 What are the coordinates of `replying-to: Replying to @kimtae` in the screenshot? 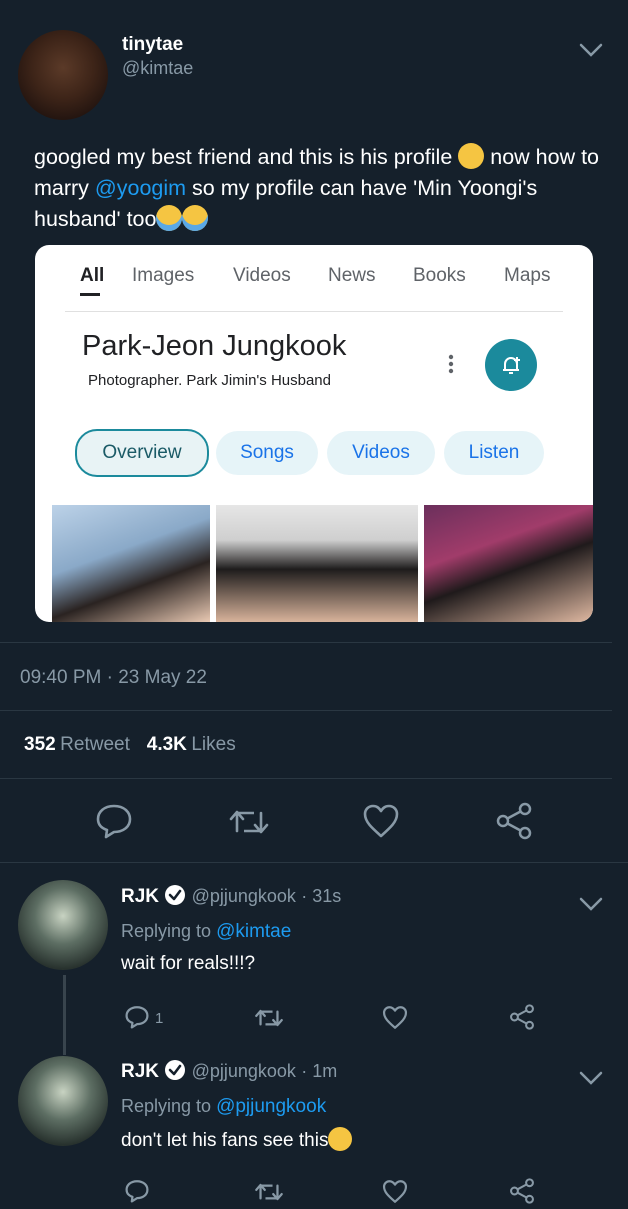 It's located at (206, 932).